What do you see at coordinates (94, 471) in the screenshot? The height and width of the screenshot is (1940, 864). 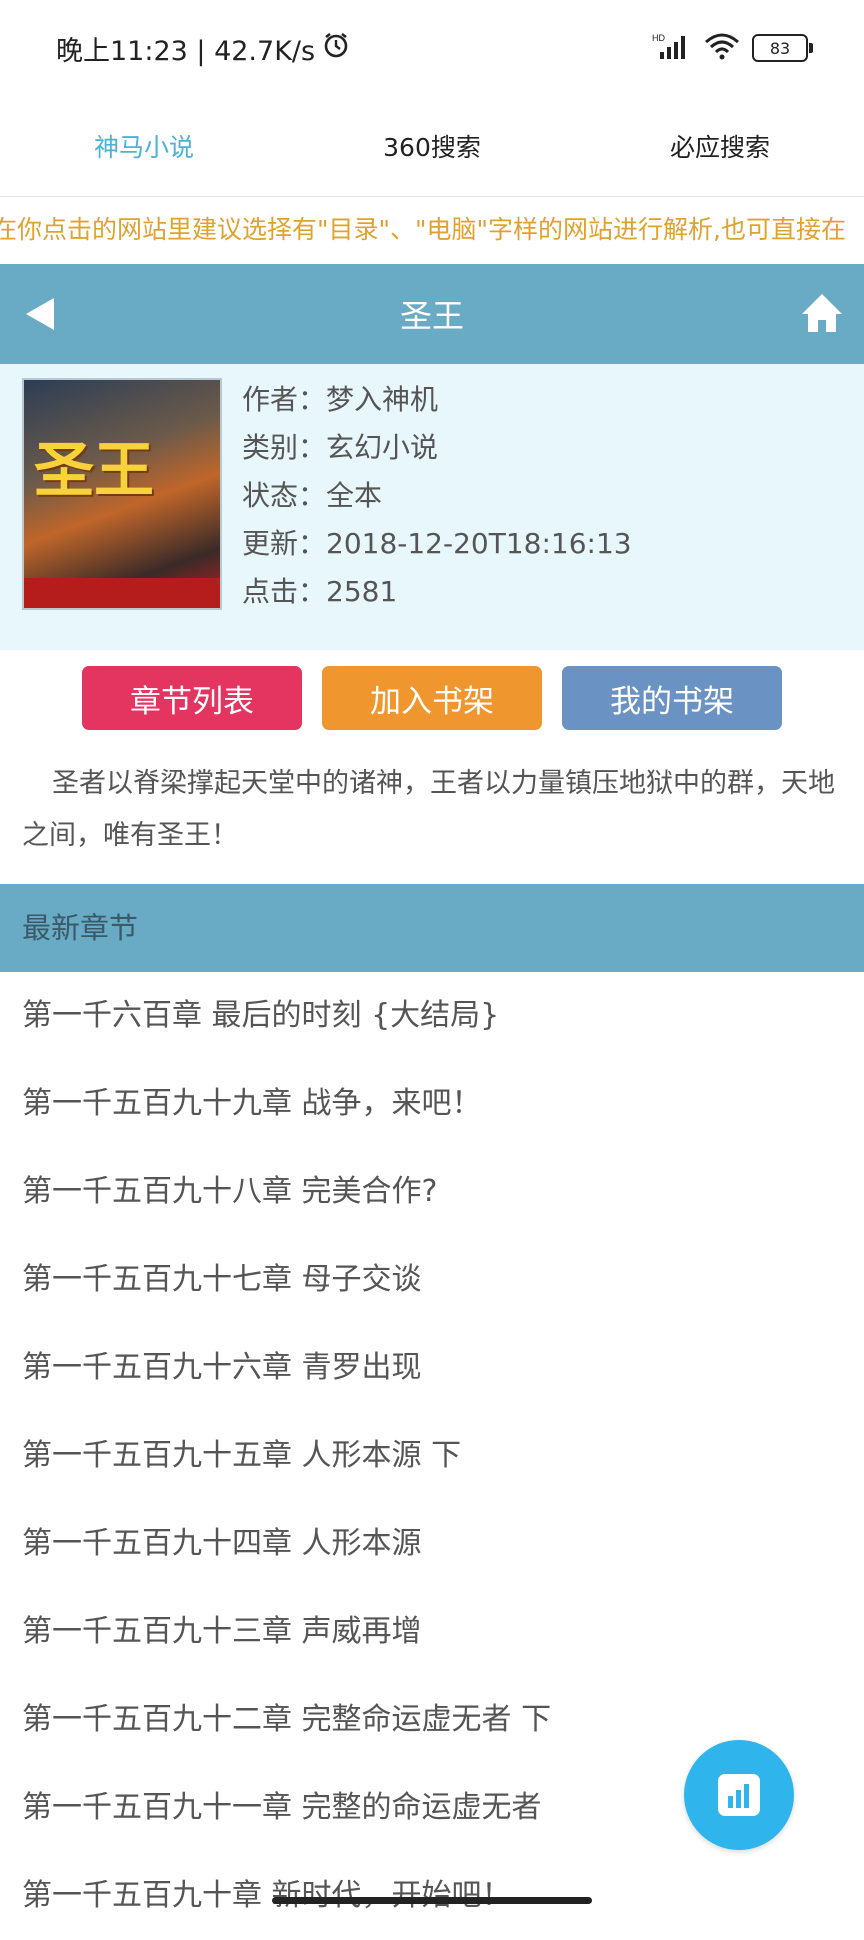 I see `cover-title: 圣王` at bounding box center [94, 471].